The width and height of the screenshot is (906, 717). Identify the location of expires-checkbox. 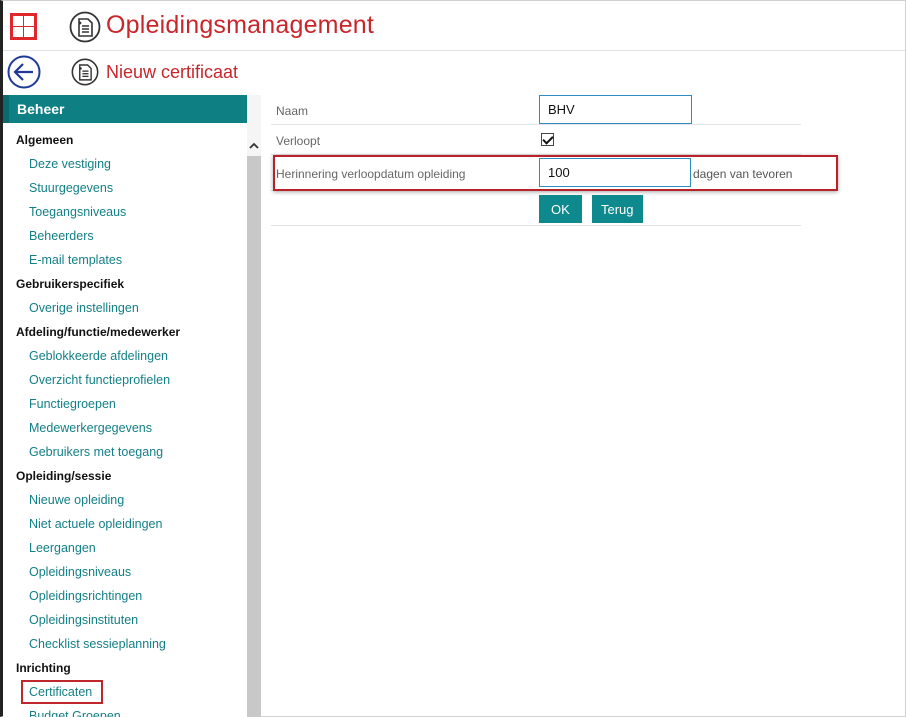
(547, 139).